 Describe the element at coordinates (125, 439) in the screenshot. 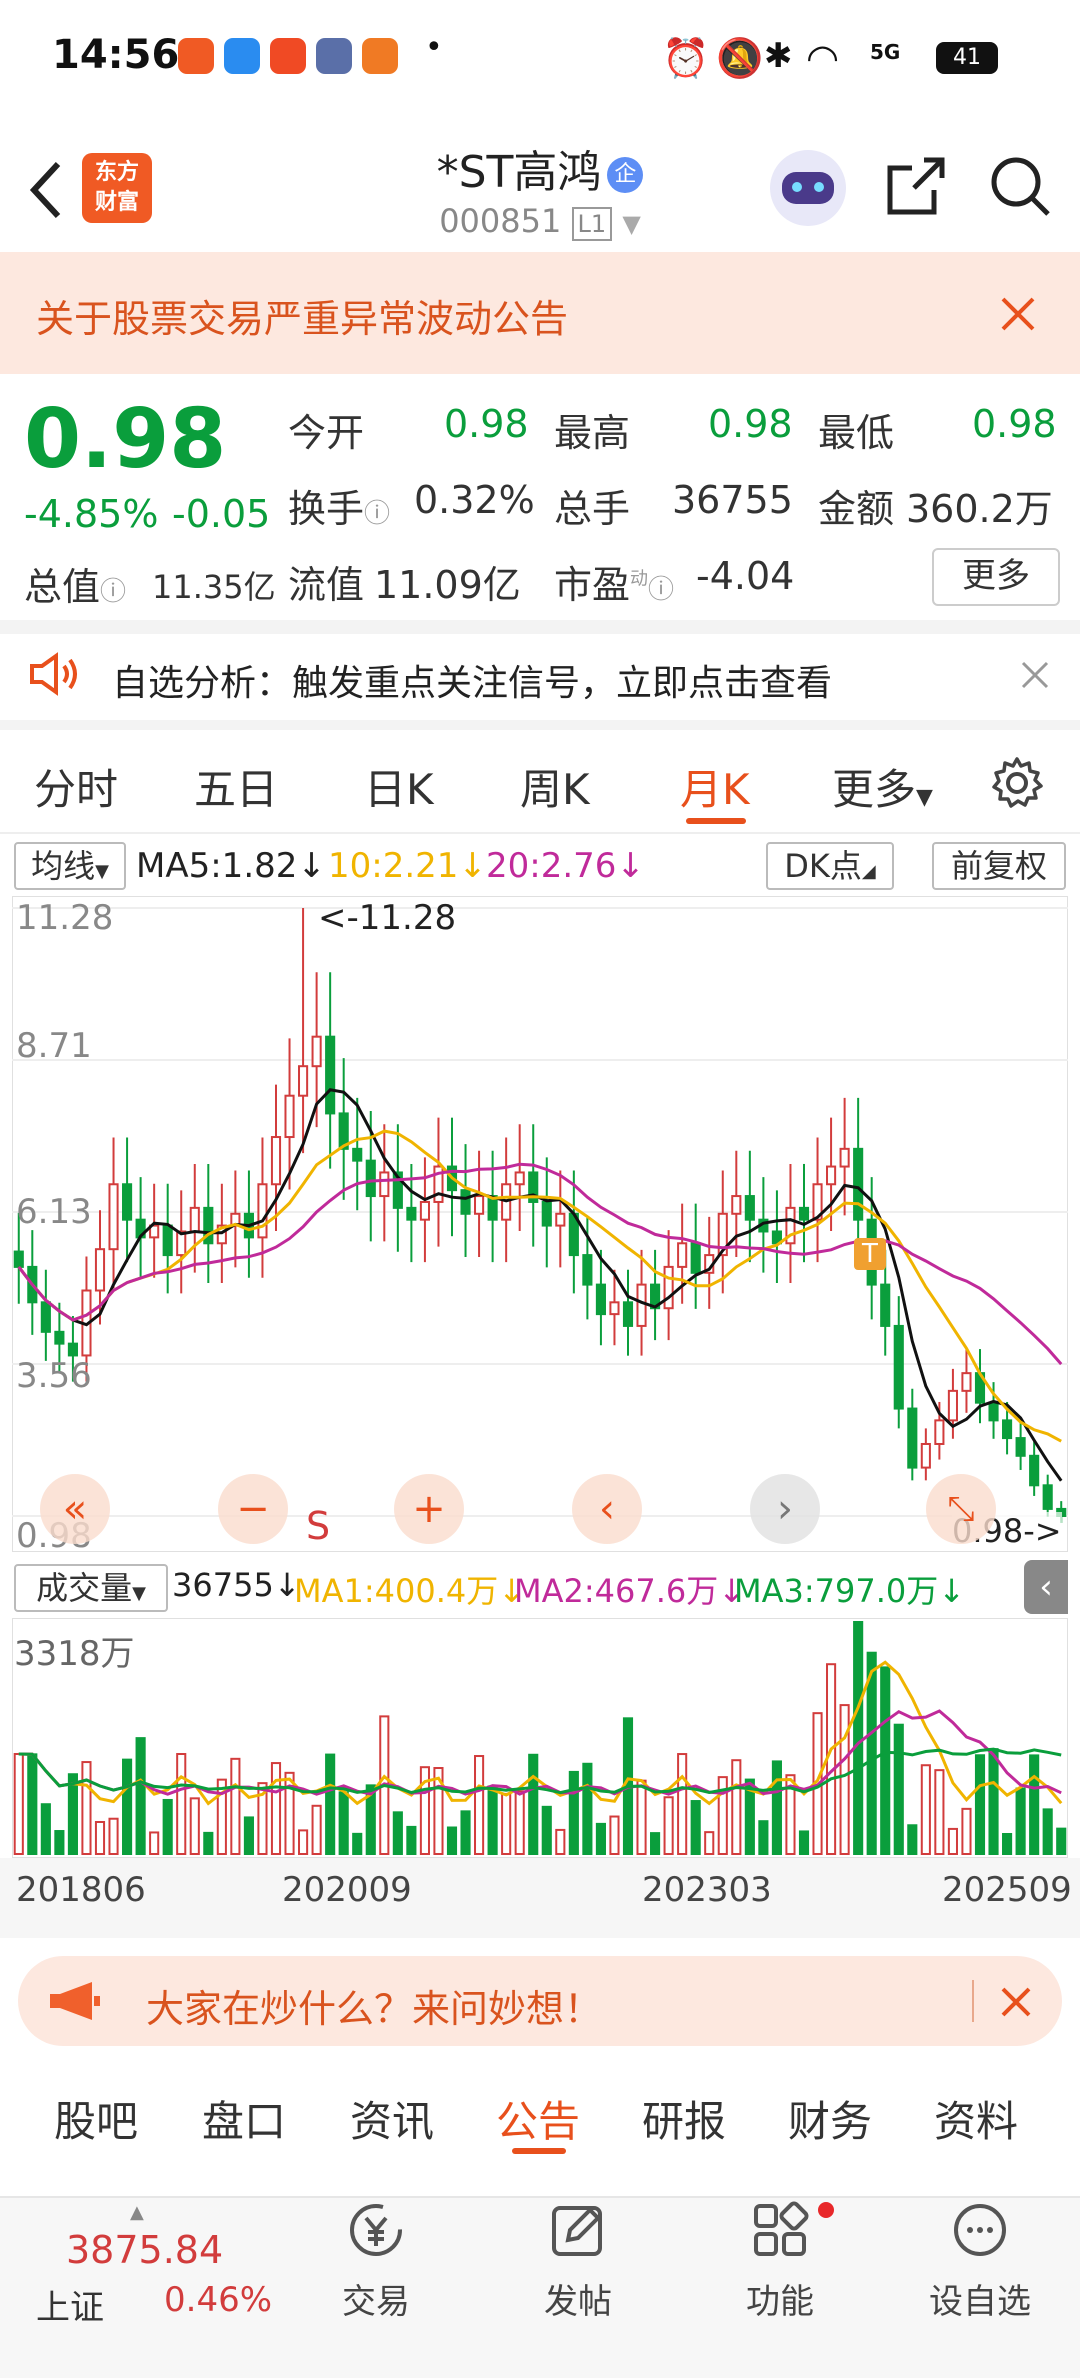

I see `current-price: 0.98` at that location.